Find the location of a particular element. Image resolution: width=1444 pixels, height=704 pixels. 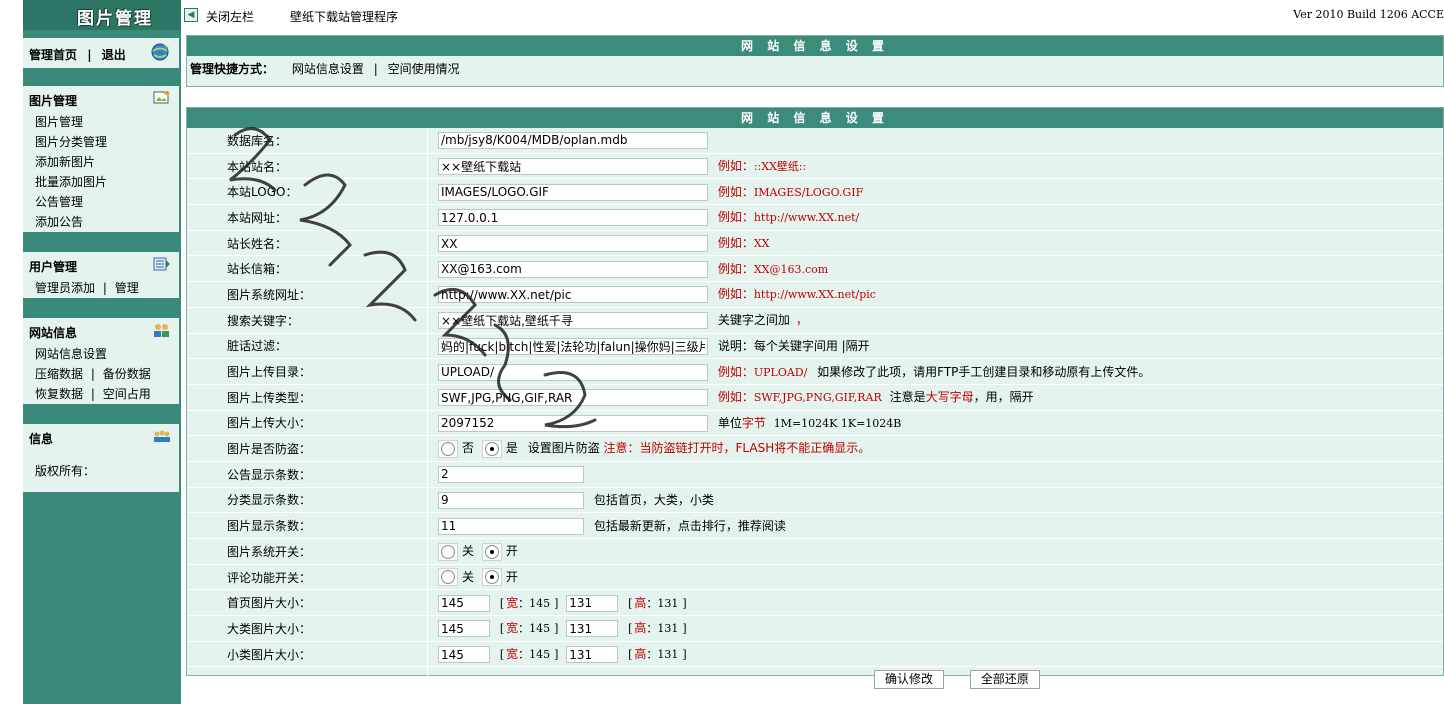

comment-on-label: 开 is located at coordinates (511, 576).